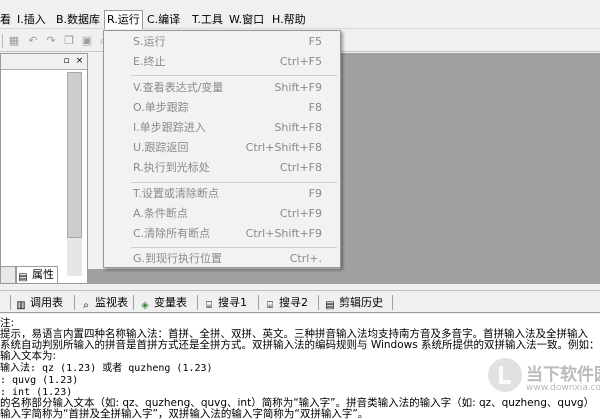 The width and height of the screenshot is (600, 419). I want to click on menu-item-shortcut: Ctrl+F5, so click(300, 61).